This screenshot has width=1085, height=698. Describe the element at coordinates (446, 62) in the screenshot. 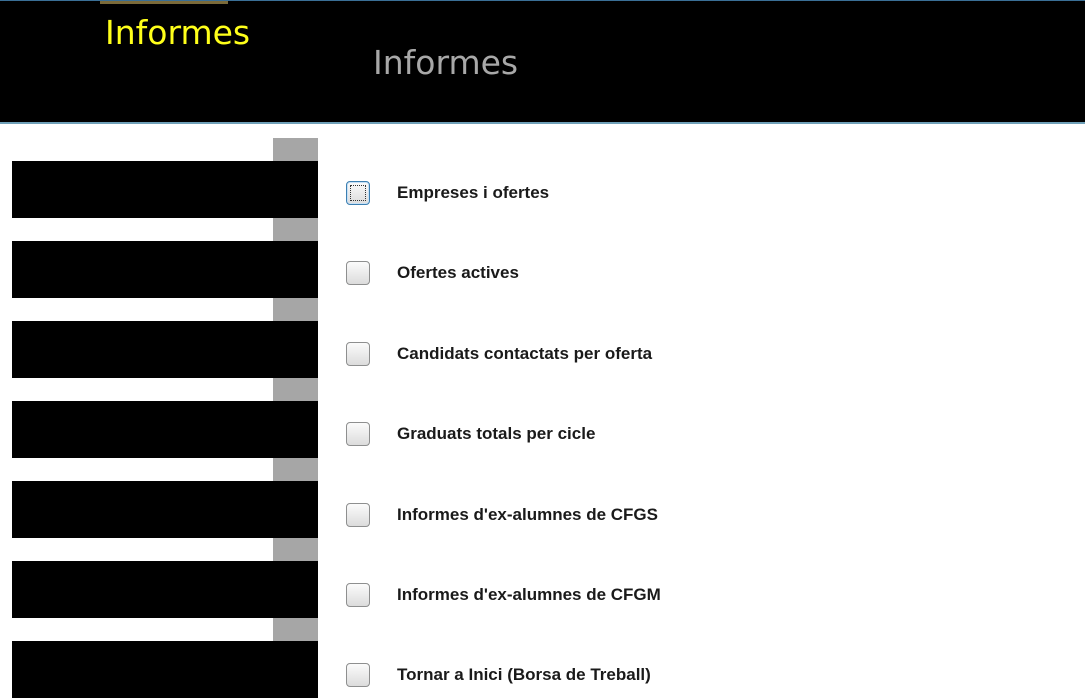

I see `page-title: Informes` at that location.